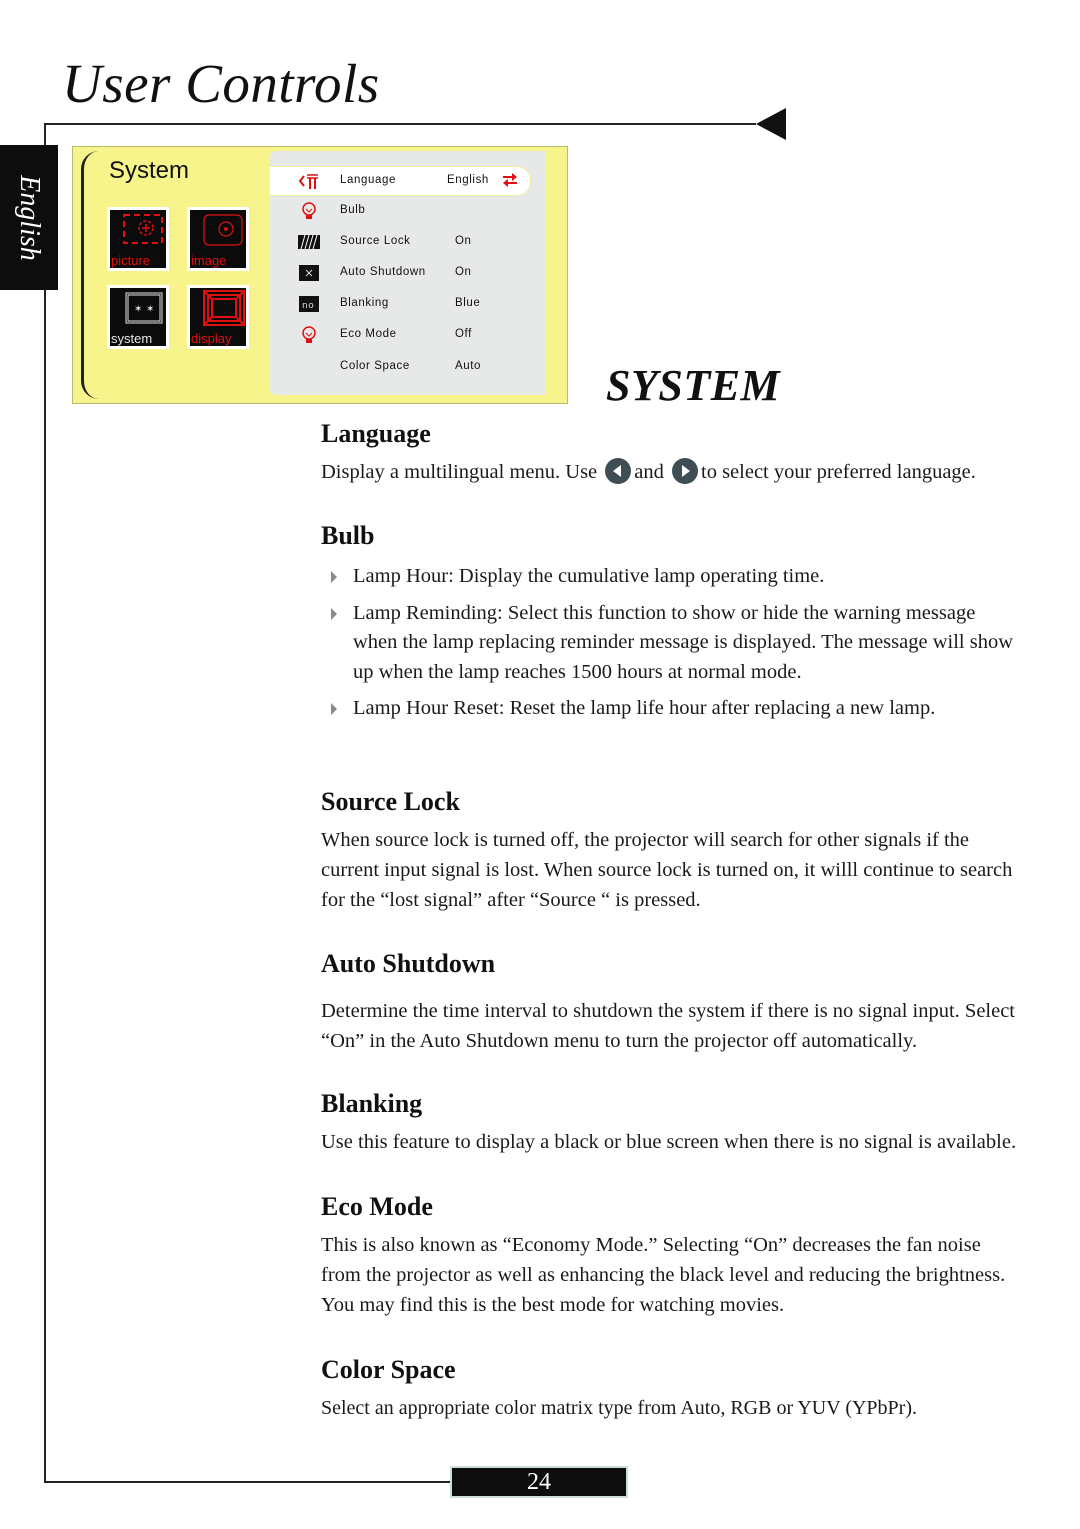 The width and height of the screenshot is (1080, 1529). I want to click on language-tab-label: English, so click(29, 217).